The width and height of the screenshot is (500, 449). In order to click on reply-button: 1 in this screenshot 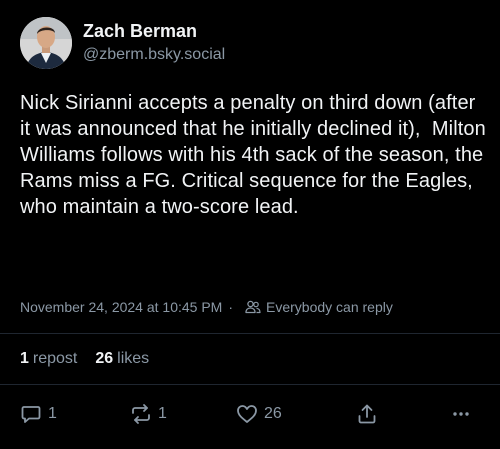, I will do `click(38, 414)`.